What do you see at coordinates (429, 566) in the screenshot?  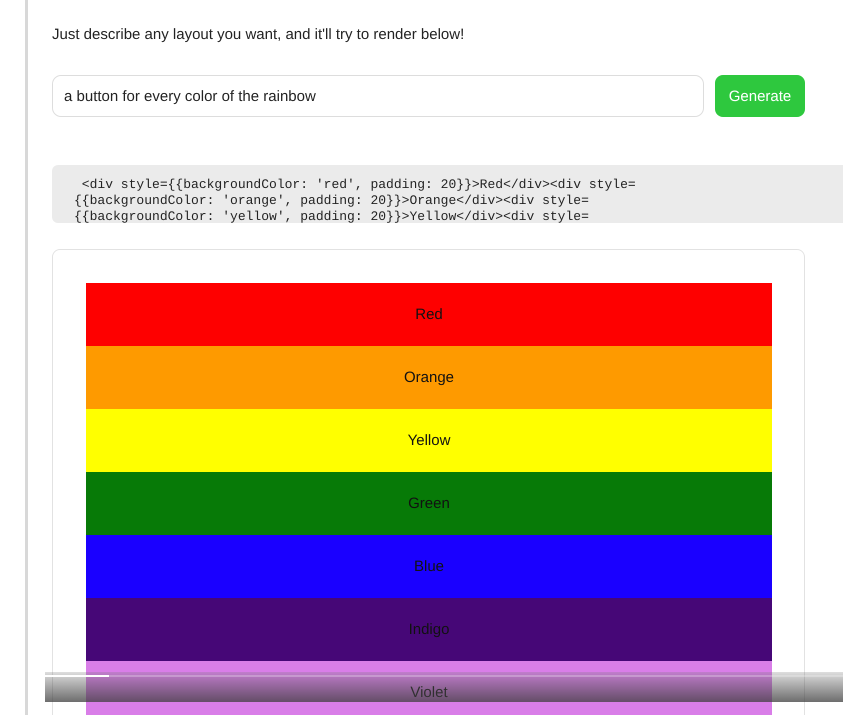 I see `color-stripe: Blue` at bounding box center [429, 566].